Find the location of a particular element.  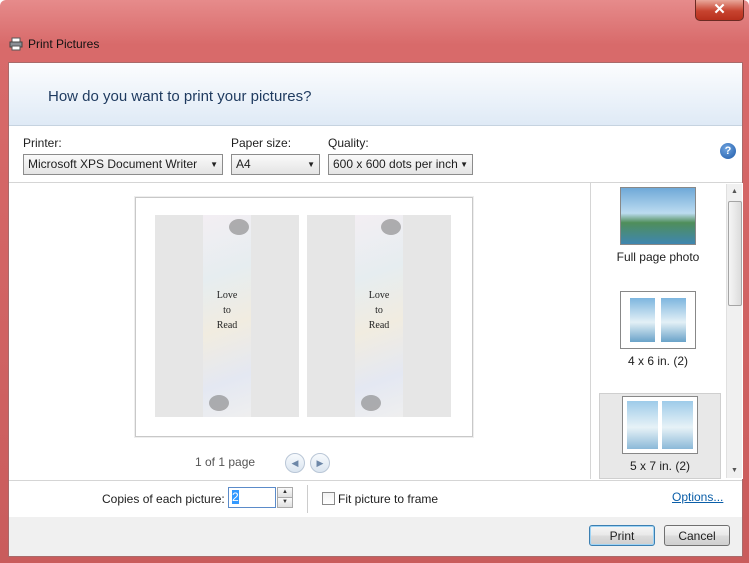

page-indicator: 1 of 1 page is located at coordinates (225, 462).